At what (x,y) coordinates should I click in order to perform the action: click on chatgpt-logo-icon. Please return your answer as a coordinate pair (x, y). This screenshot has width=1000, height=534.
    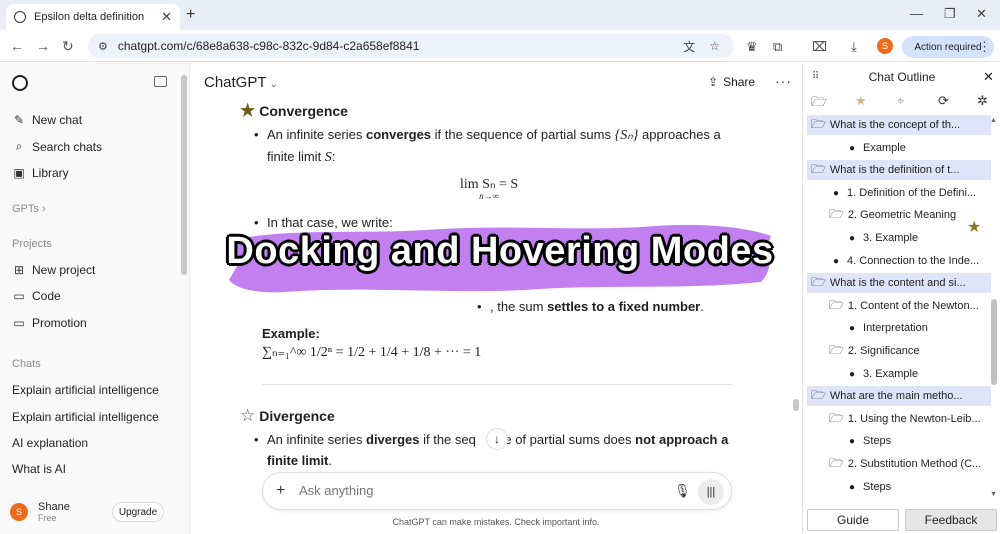
    Looking at the image, I should click on (20, 83).